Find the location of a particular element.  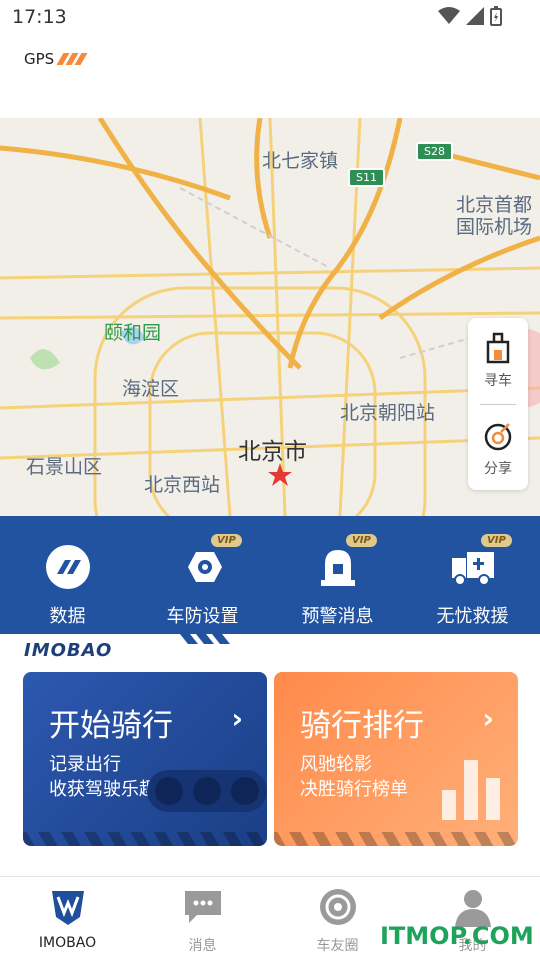

feature-rescue-button: VIP 无忧救援 is located at coordinates (472, 575).